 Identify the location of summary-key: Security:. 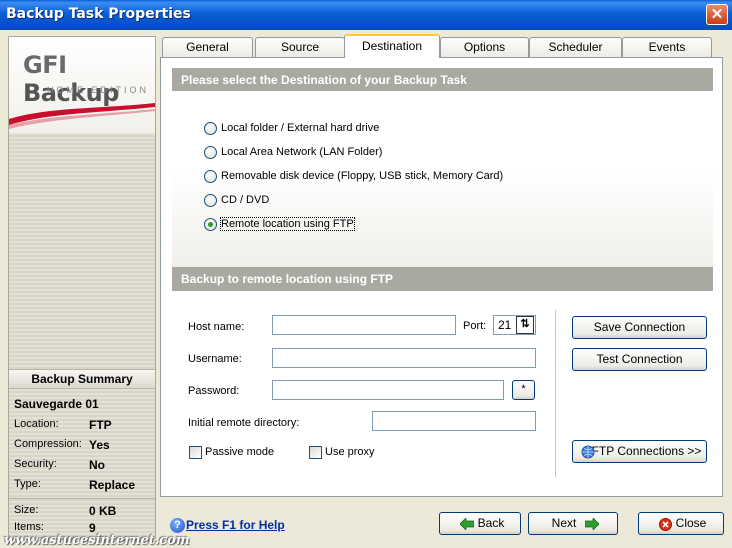
(35, 464).